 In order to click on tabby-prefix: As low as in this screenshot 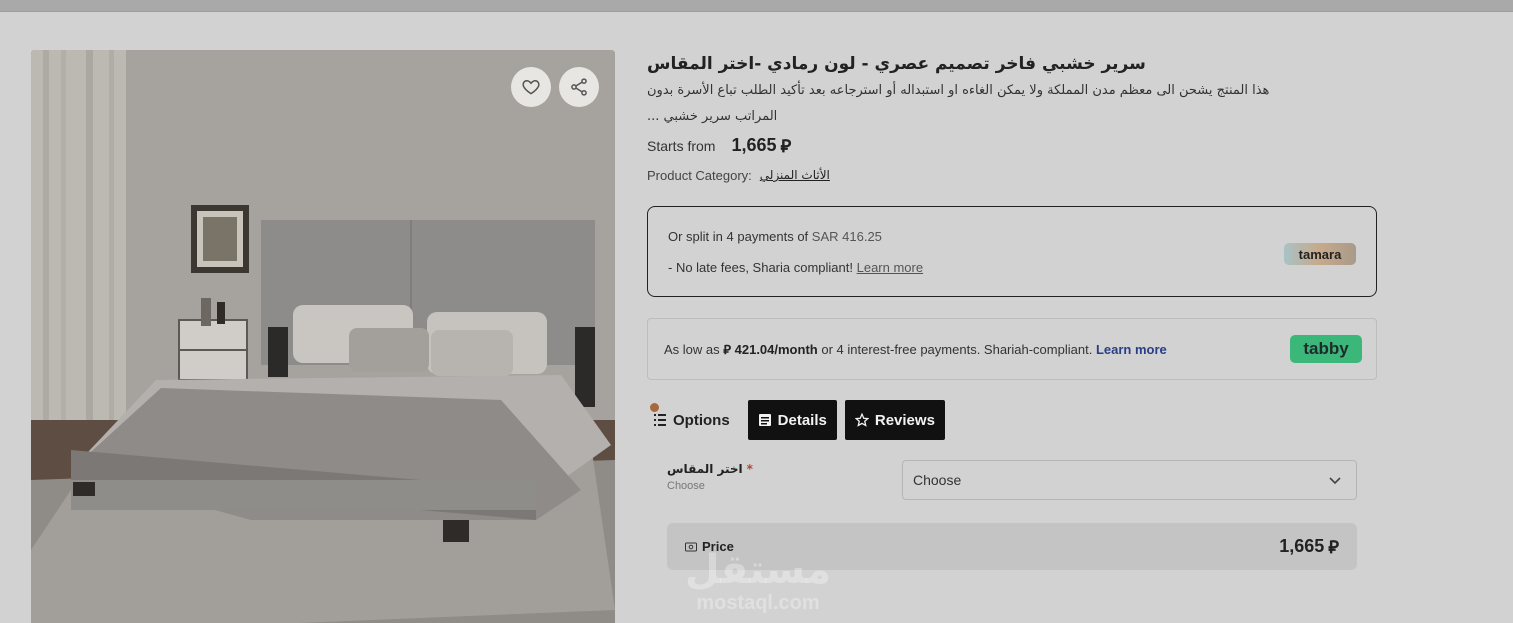, I will do `click(692, 349)`.